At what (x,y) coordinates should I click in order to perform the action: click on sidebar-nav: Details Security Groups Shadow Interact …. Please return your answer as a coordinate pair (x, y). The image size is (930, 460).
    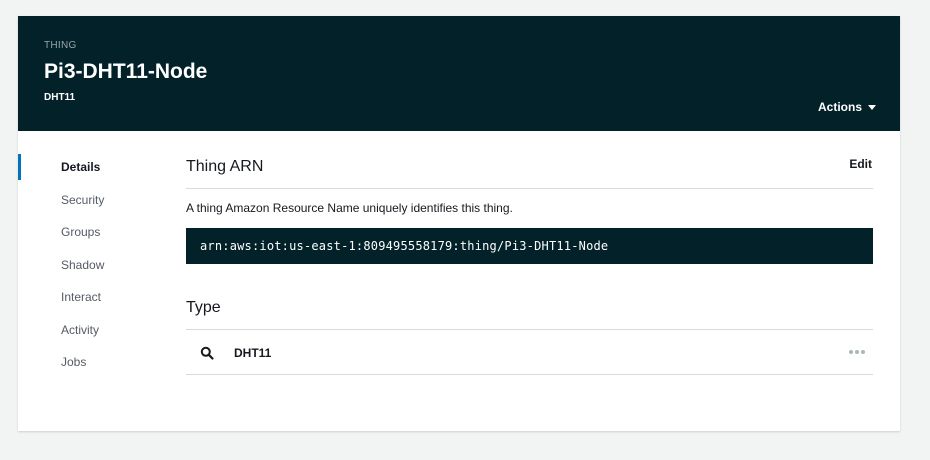
    Looking at the image, I should click on (93, 268).